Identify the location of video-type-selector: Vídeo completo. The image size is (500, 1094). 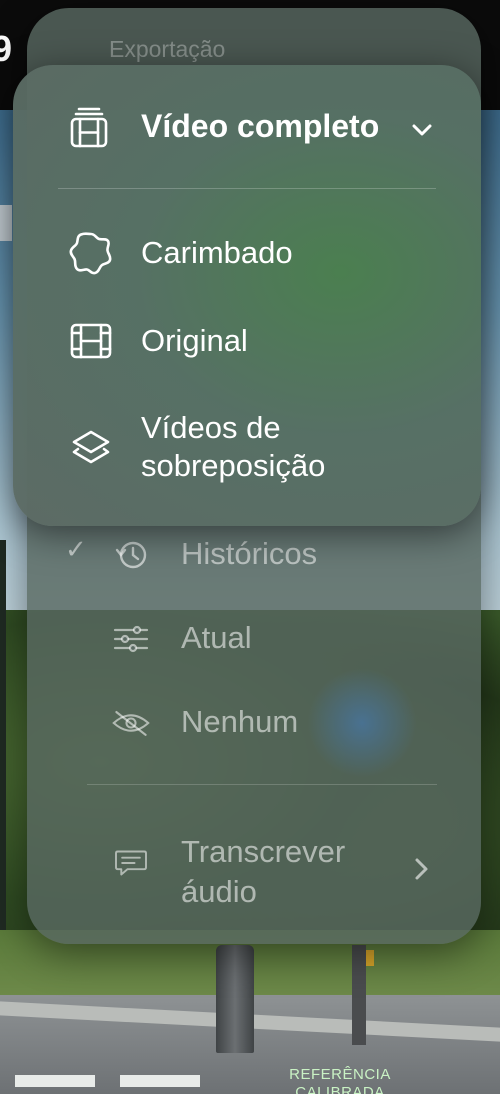
(247, 126).